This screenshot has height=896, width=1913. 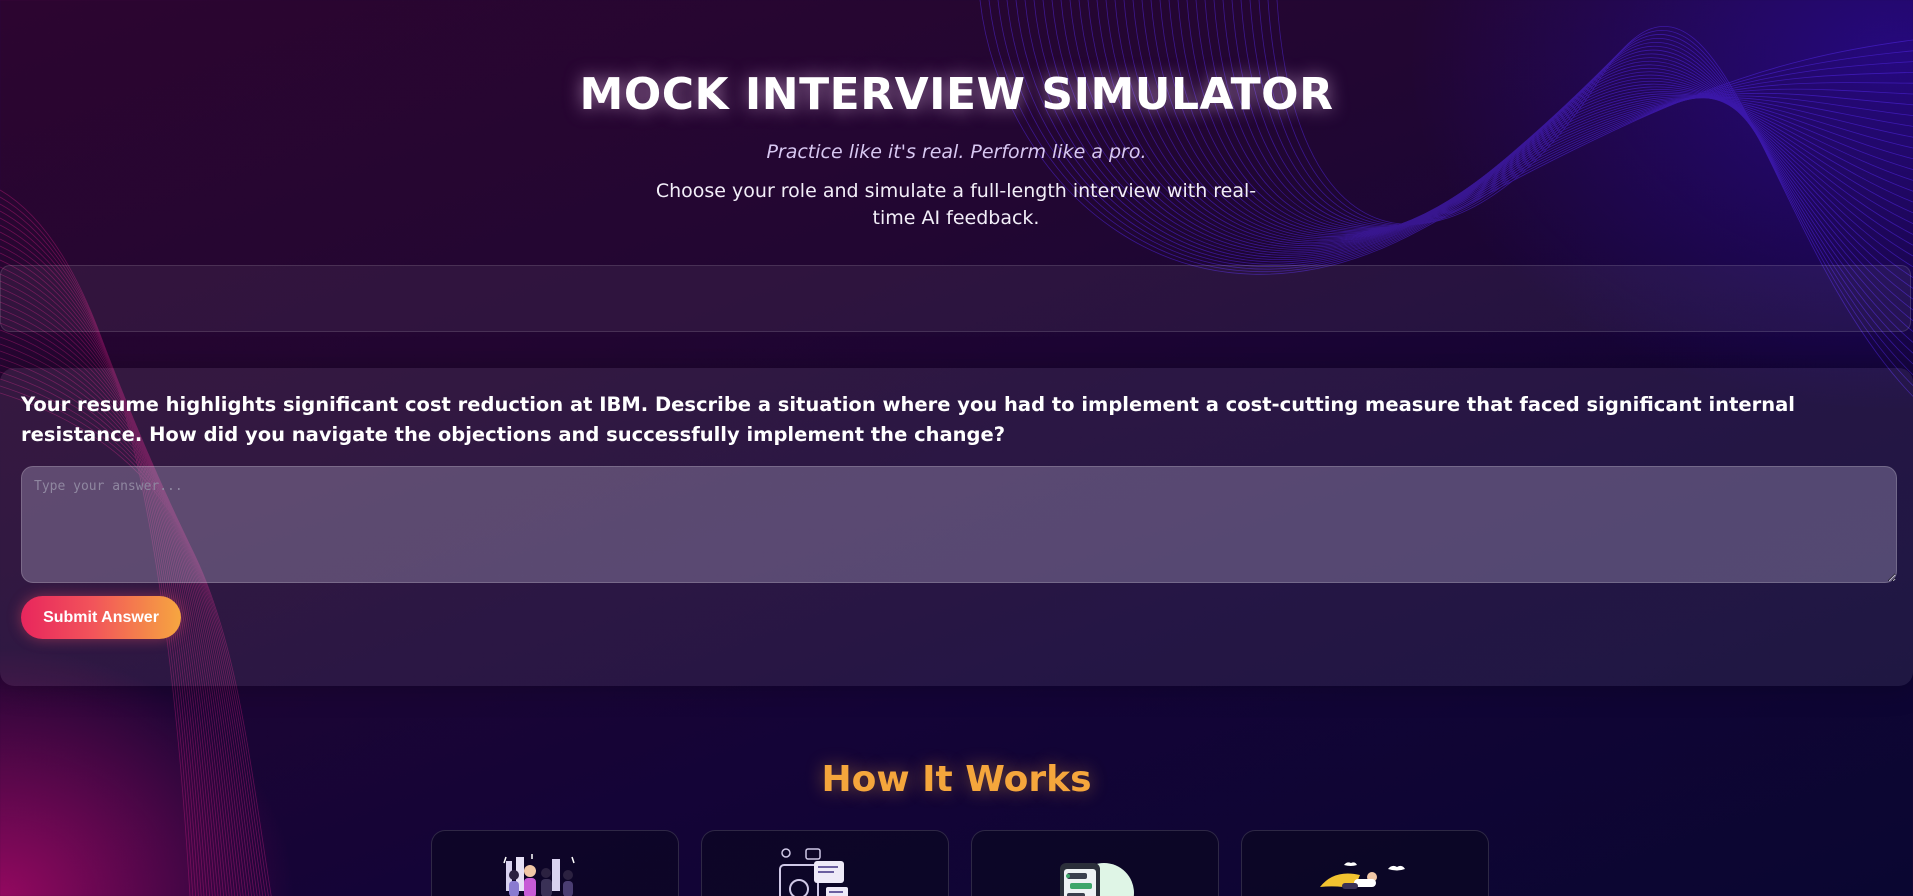 What do you see at coordinates (813, 872) in the screenshot?
I see `documents-illustration-icon` at bounding box center [813, 872].